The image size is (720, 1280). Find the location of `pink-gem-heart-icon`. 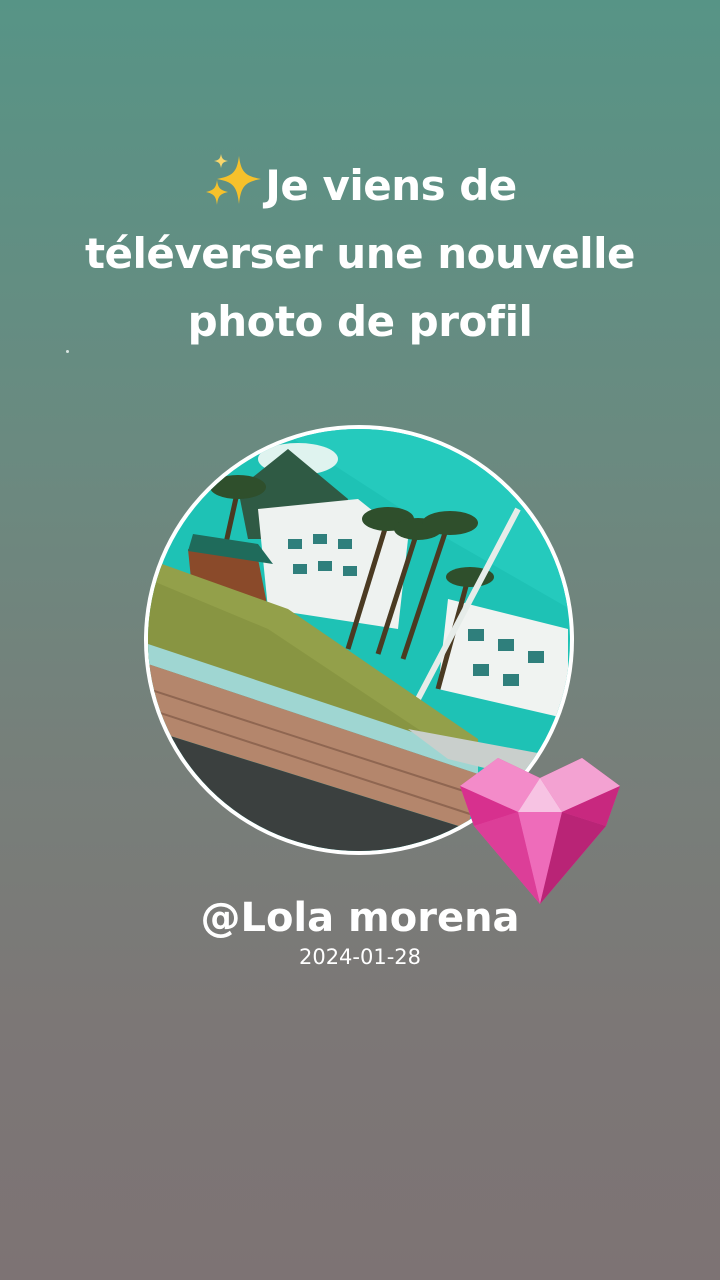

pink-gem-heart-icon is located at coordinates (540, 831).